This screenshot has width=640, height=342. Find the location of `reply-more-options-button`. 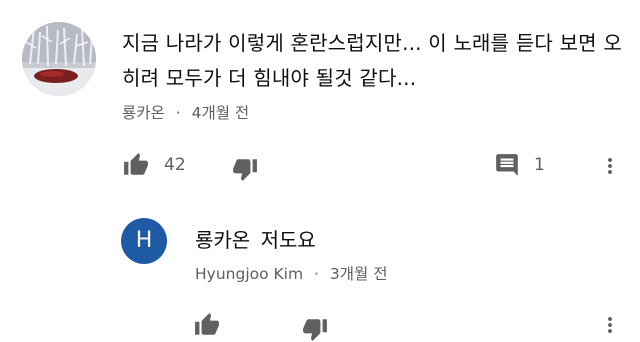

reply-more-options-button is located at coordinates (610, 325).